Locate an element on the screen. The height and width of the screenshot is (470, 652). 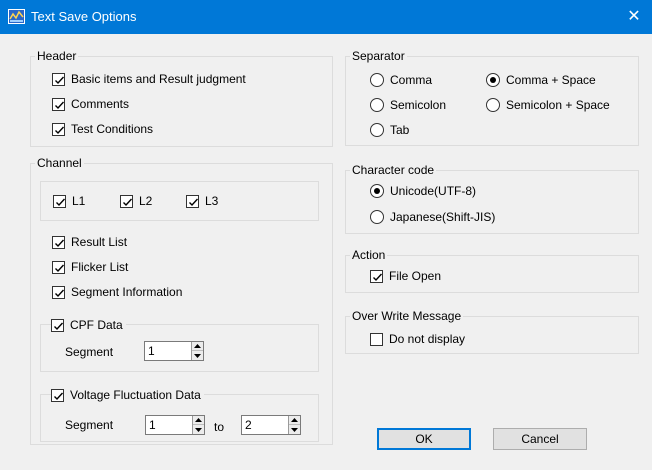
spinner-buttons is located at coordinates (294, 425).